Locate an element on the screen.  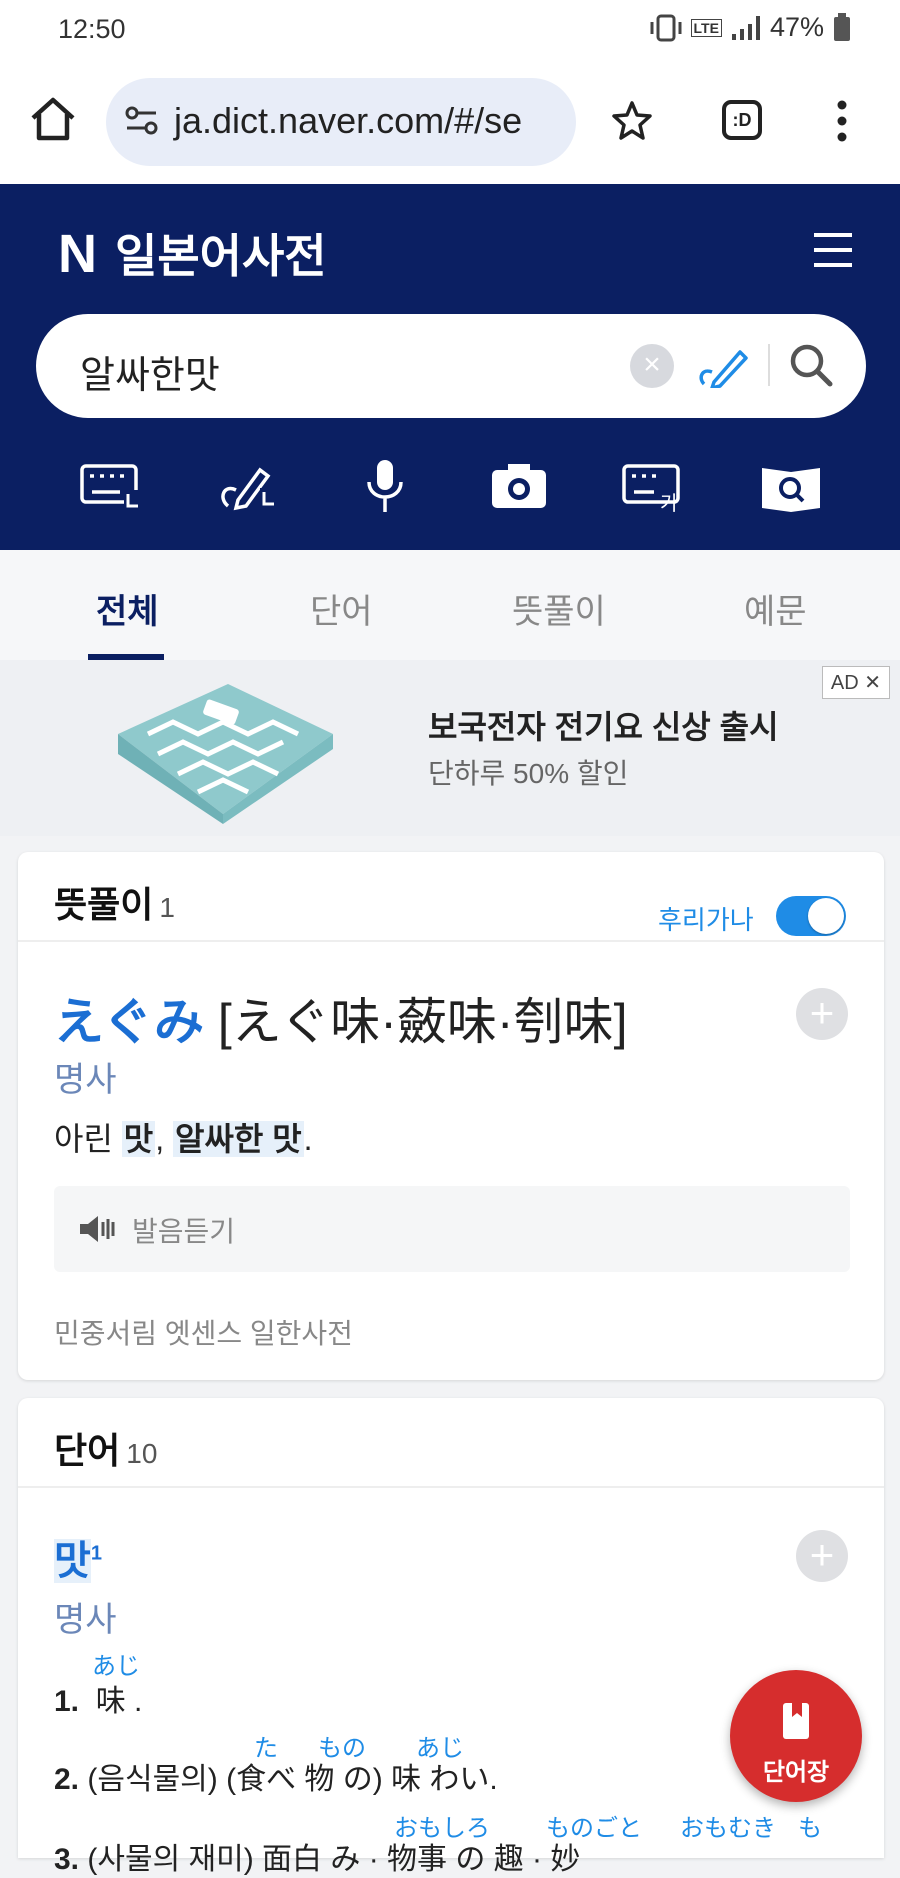
browser-toolbar: ja.dict.naver.com/#/se :D is located at coordinates (450, 123).